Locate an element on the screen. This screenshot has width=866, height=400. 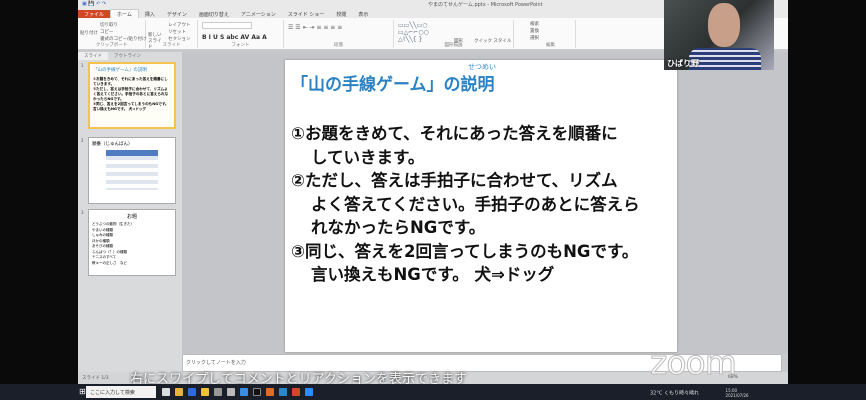
thumb-item: 教キーの正しさ など is located at coordinates (109, 262).